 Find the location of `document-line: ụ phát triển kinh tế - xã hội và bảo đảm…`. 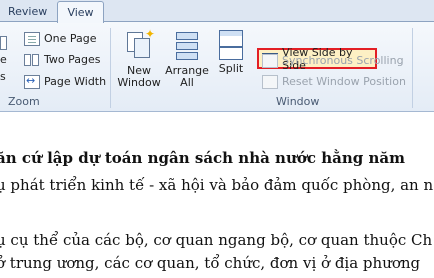

document-line: ụ phát triển kinh tế - xã hội và bảo đảm… is located at coordinates (217, 185).